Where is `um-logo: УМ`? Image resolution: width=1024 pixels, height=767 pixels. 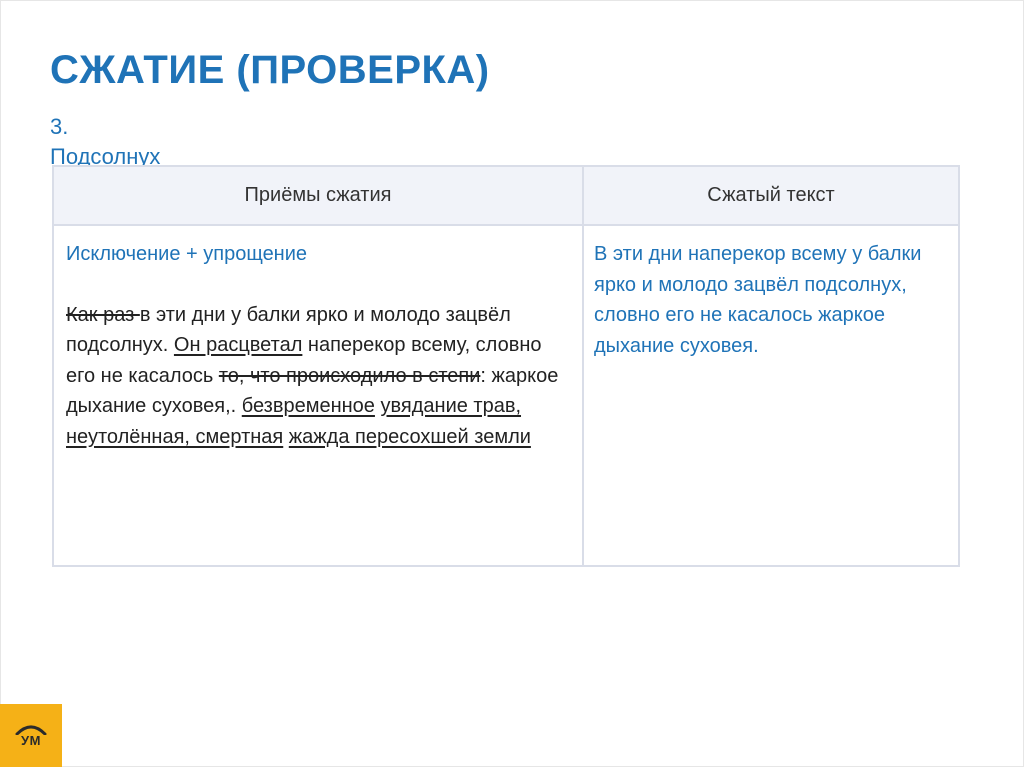
um-logo: УМ is located at coordinates (31, 735).